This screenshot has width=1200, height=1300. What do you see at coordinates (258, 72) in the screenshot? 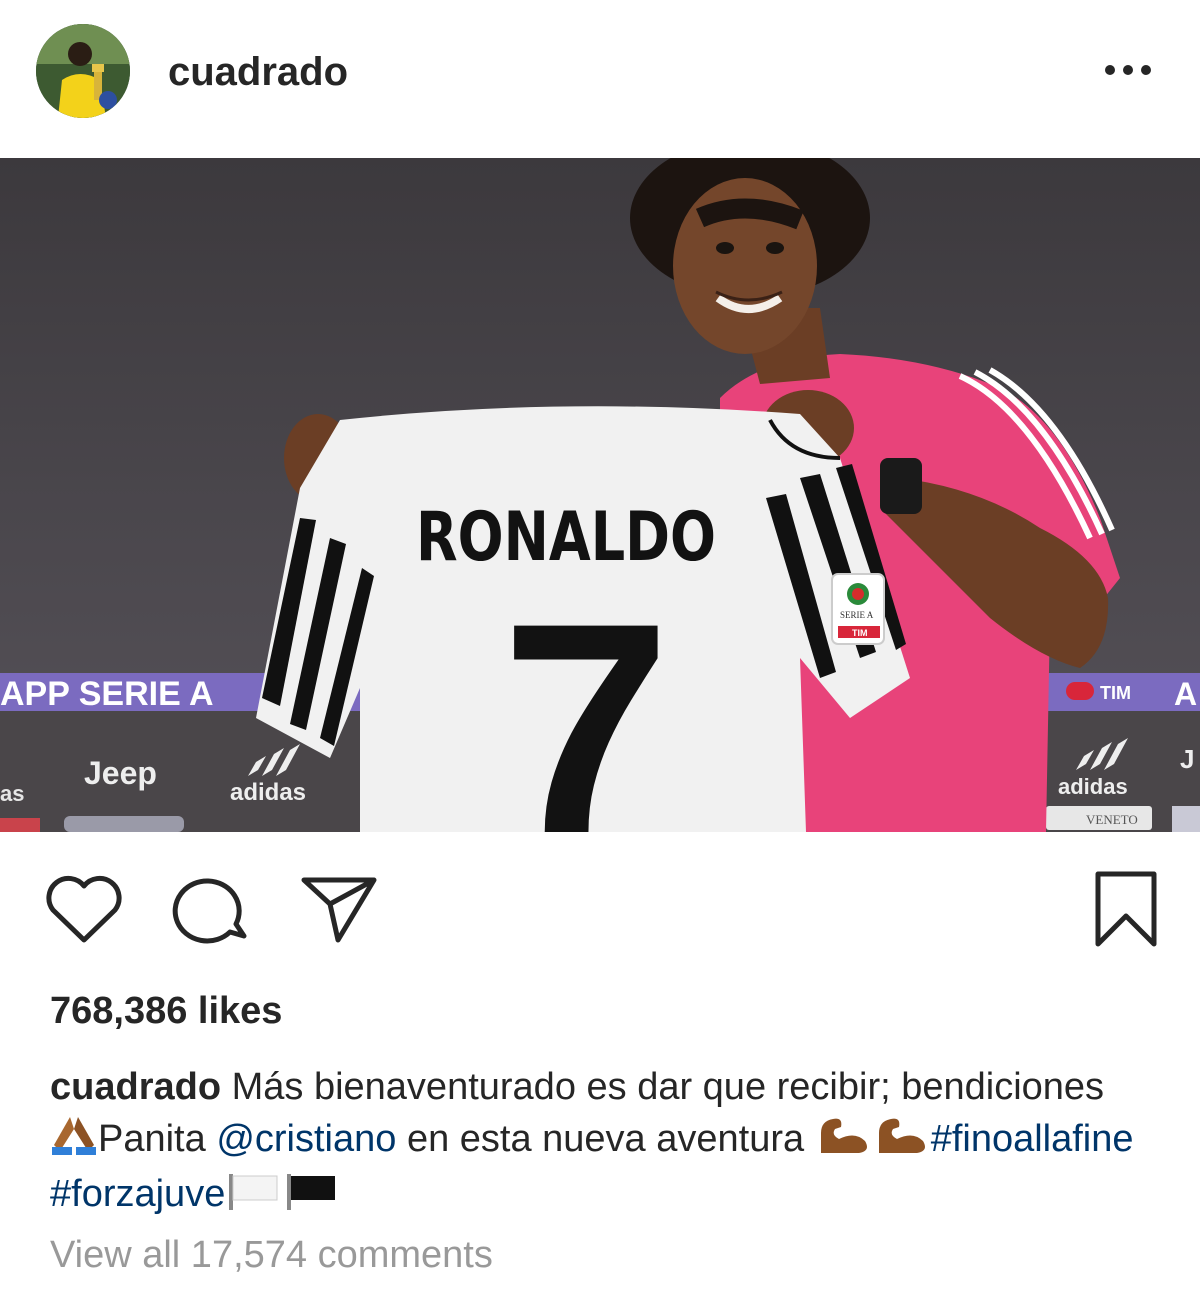
I see `post-username: cuadrado` at bounding box center [258, 72].